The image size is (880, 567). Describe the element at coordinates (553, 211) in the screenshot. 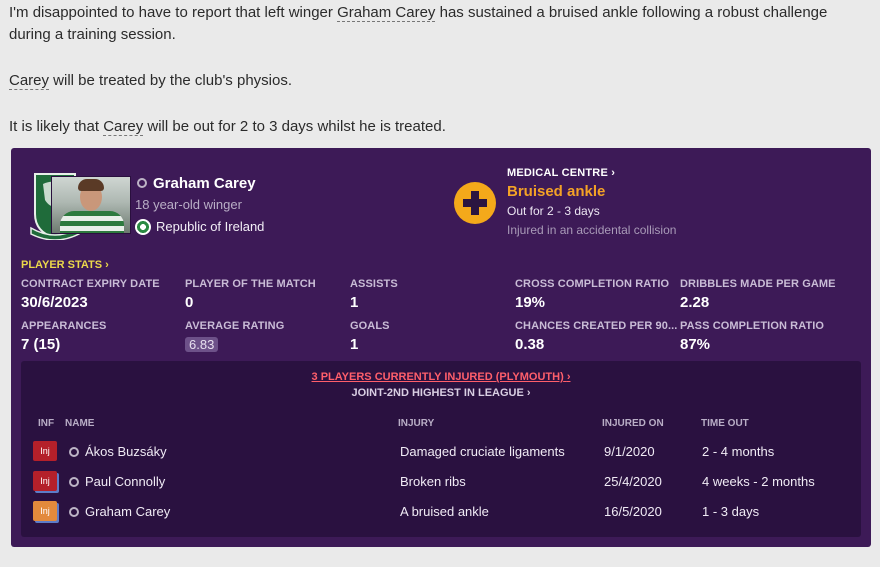

I see `injury-duration: Out for 2 - 3 days` at that location.